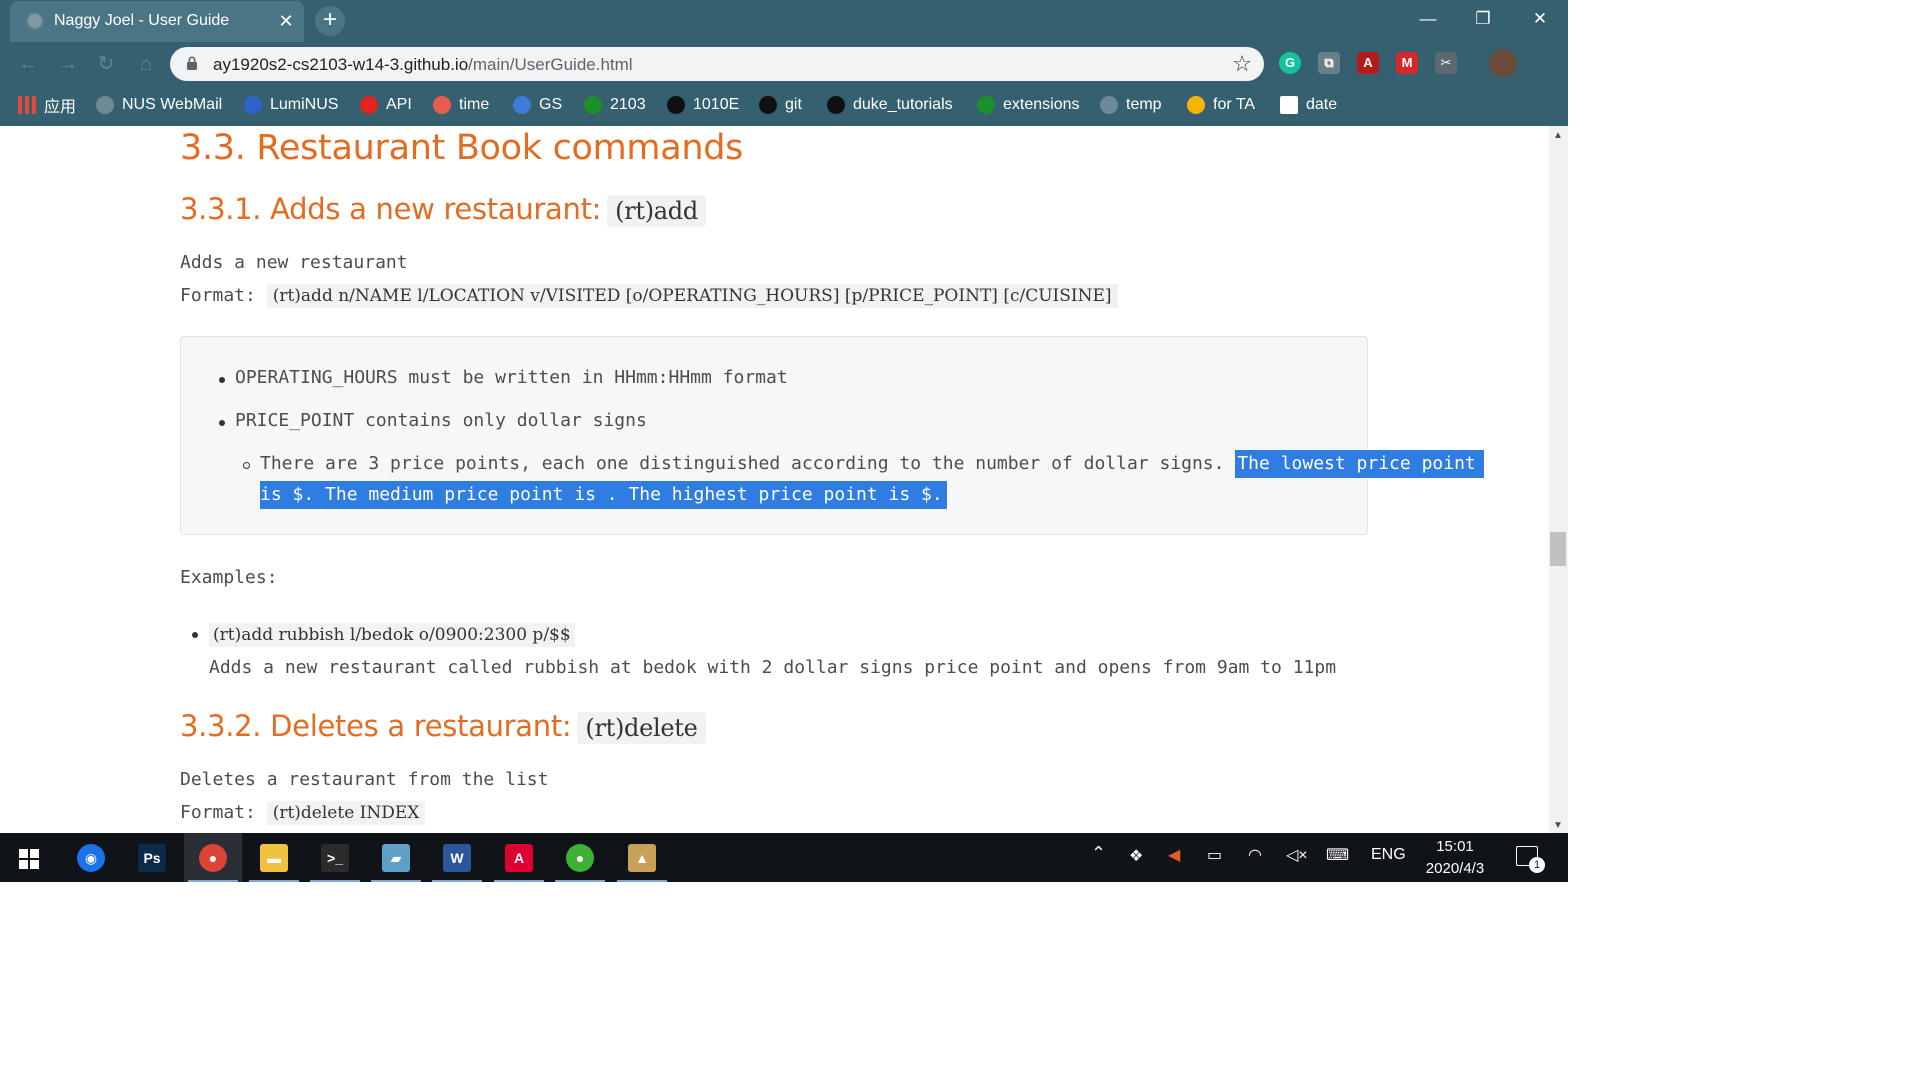 This screenshot has height=1080, width=1920. Describe the element at coordinates (152, 857) in the screenshot. I see `photoshop-app-button: Ps` at that location.